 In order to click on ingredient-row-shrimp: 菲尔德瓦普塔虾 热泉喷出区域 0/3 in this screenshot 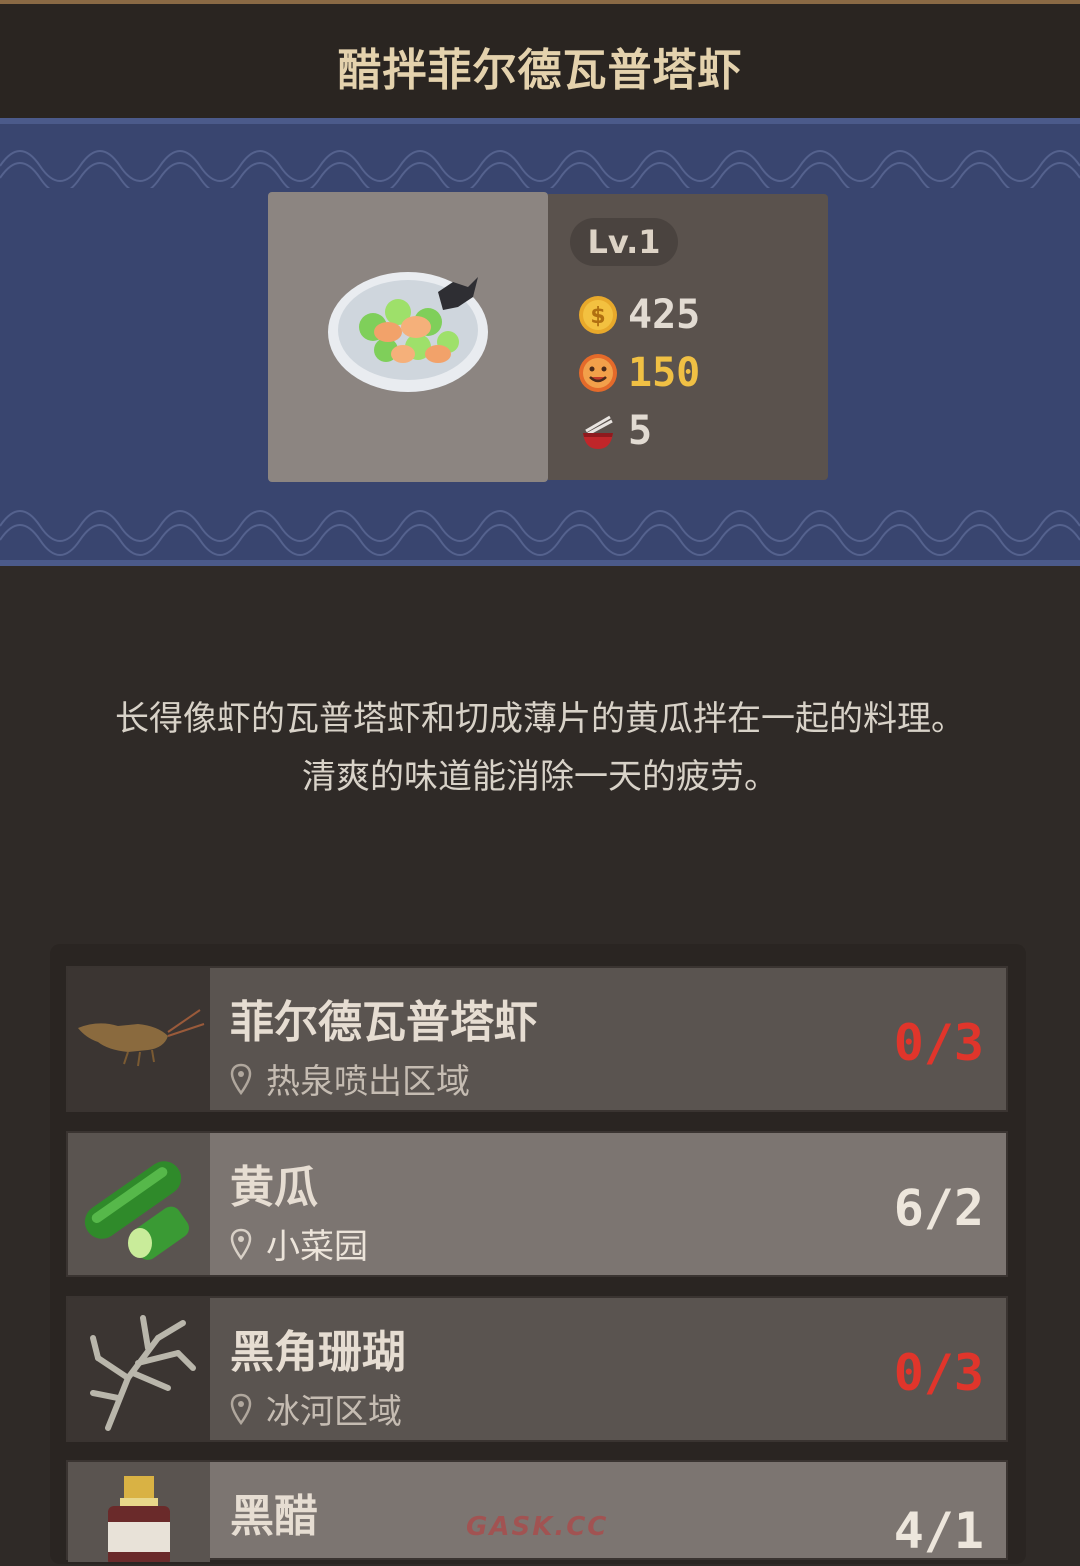, I will do `click(537, 1039)`.